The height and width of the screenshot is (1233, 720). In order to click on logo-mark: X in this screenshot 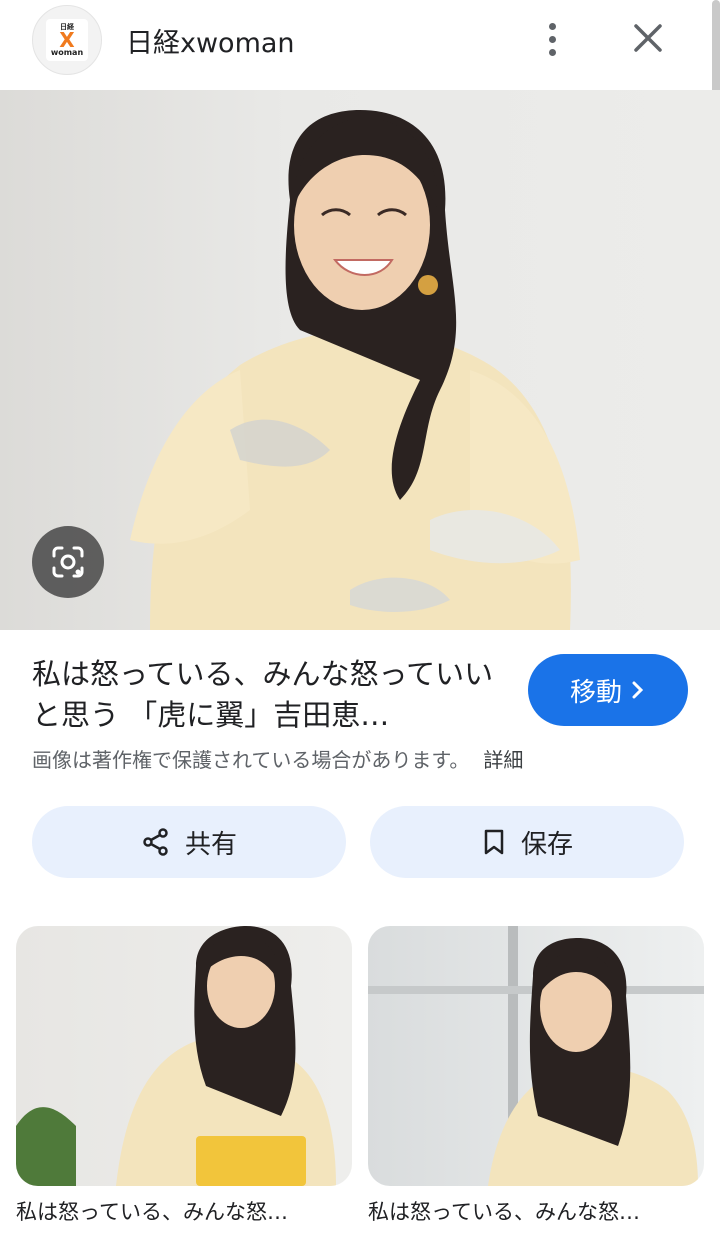, I will do `click(67, 39)`.